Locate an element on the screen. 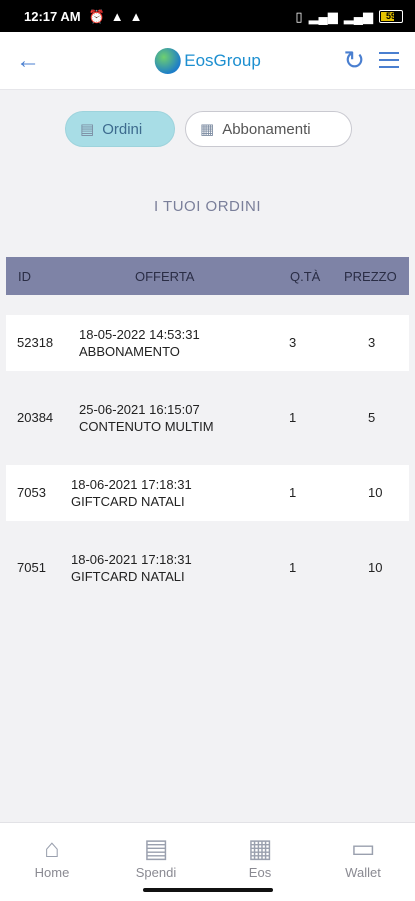 Image resolution: width=415 pixels, height=901 pixels. tab-ordini-label: Ordini is located at coordinates (122, 129).